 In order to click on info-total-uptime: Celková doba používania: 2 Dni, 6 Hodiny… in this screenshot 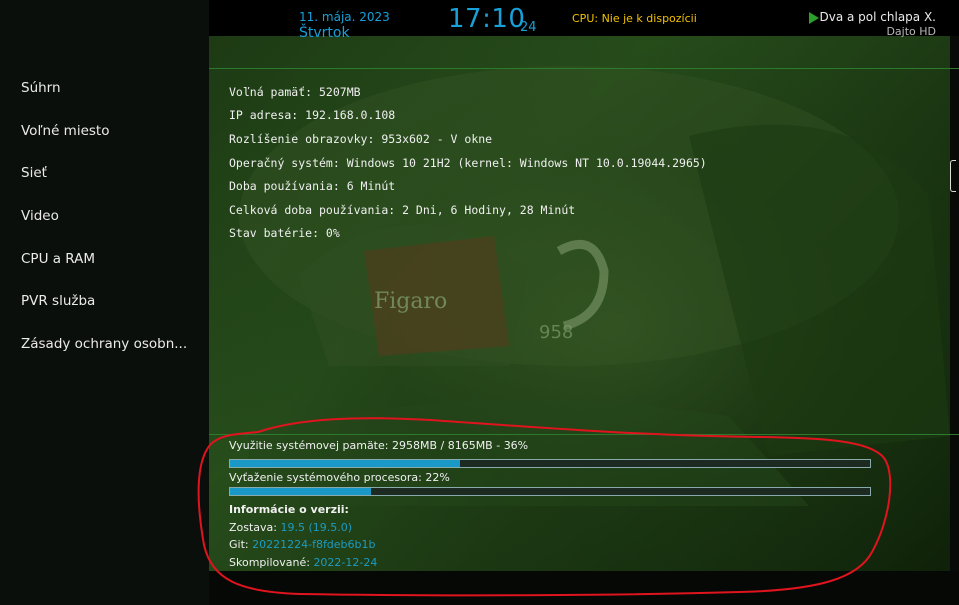, I will do `click(402, 210)`.